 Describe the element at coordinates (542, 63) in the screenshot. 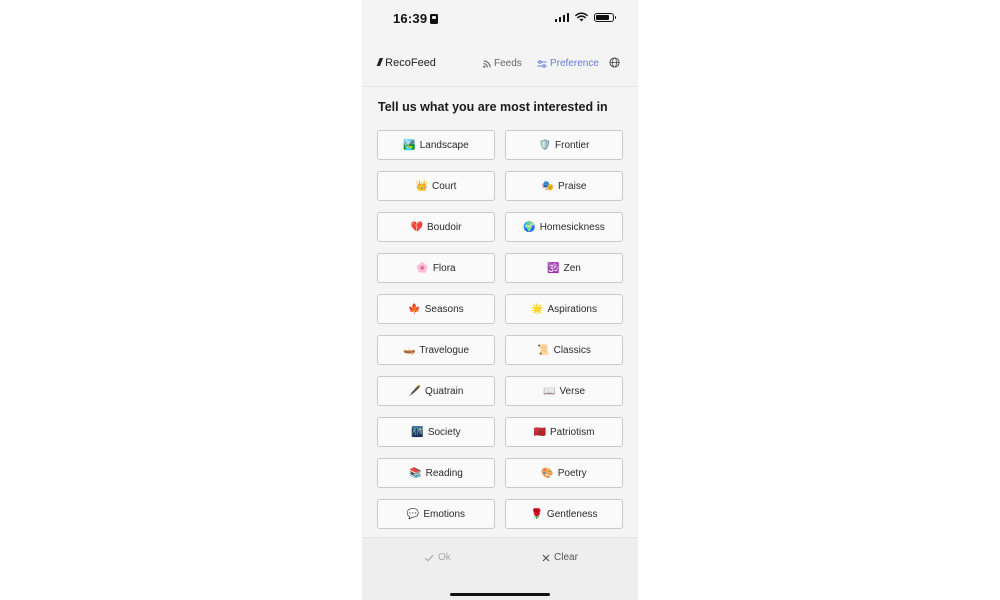

I see `sliders-icon` at that location.